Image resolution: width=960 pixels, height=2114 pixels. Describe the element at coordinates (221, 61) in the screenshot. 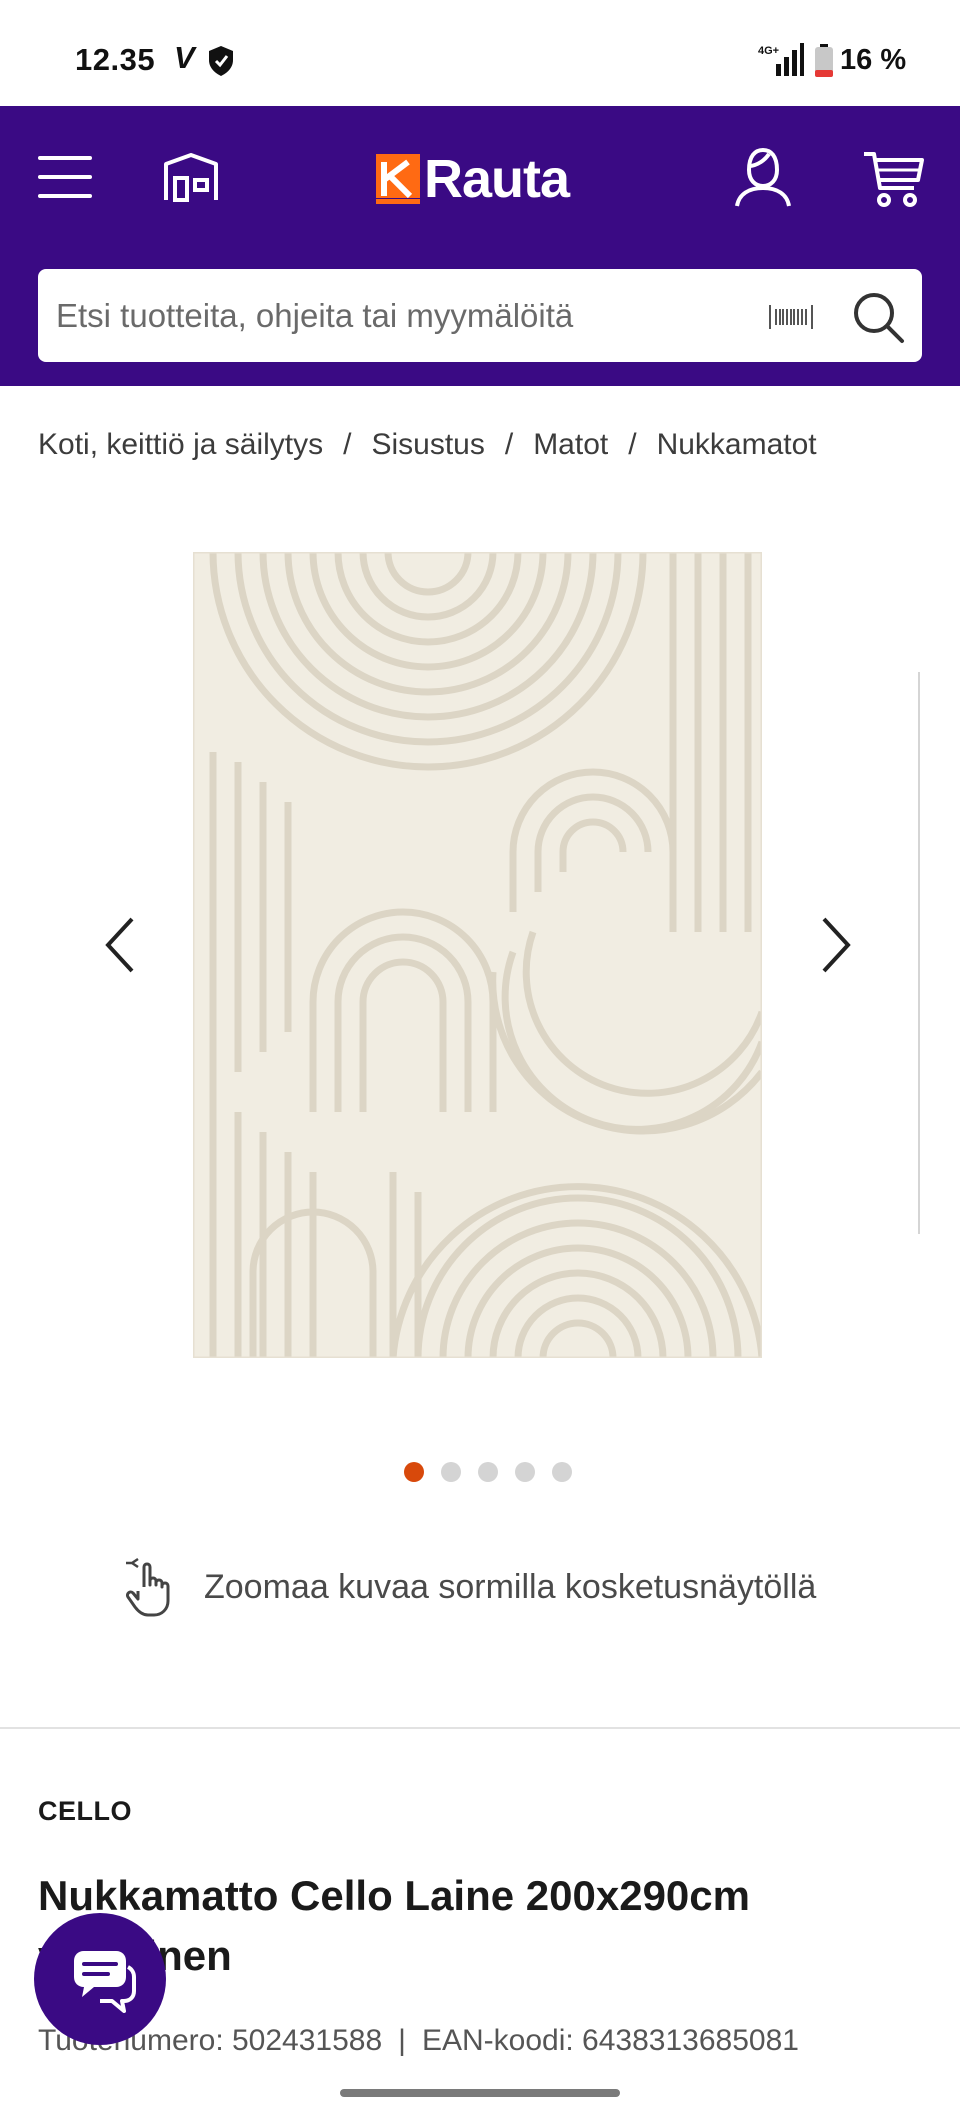

I see `shield-icon` at that location.